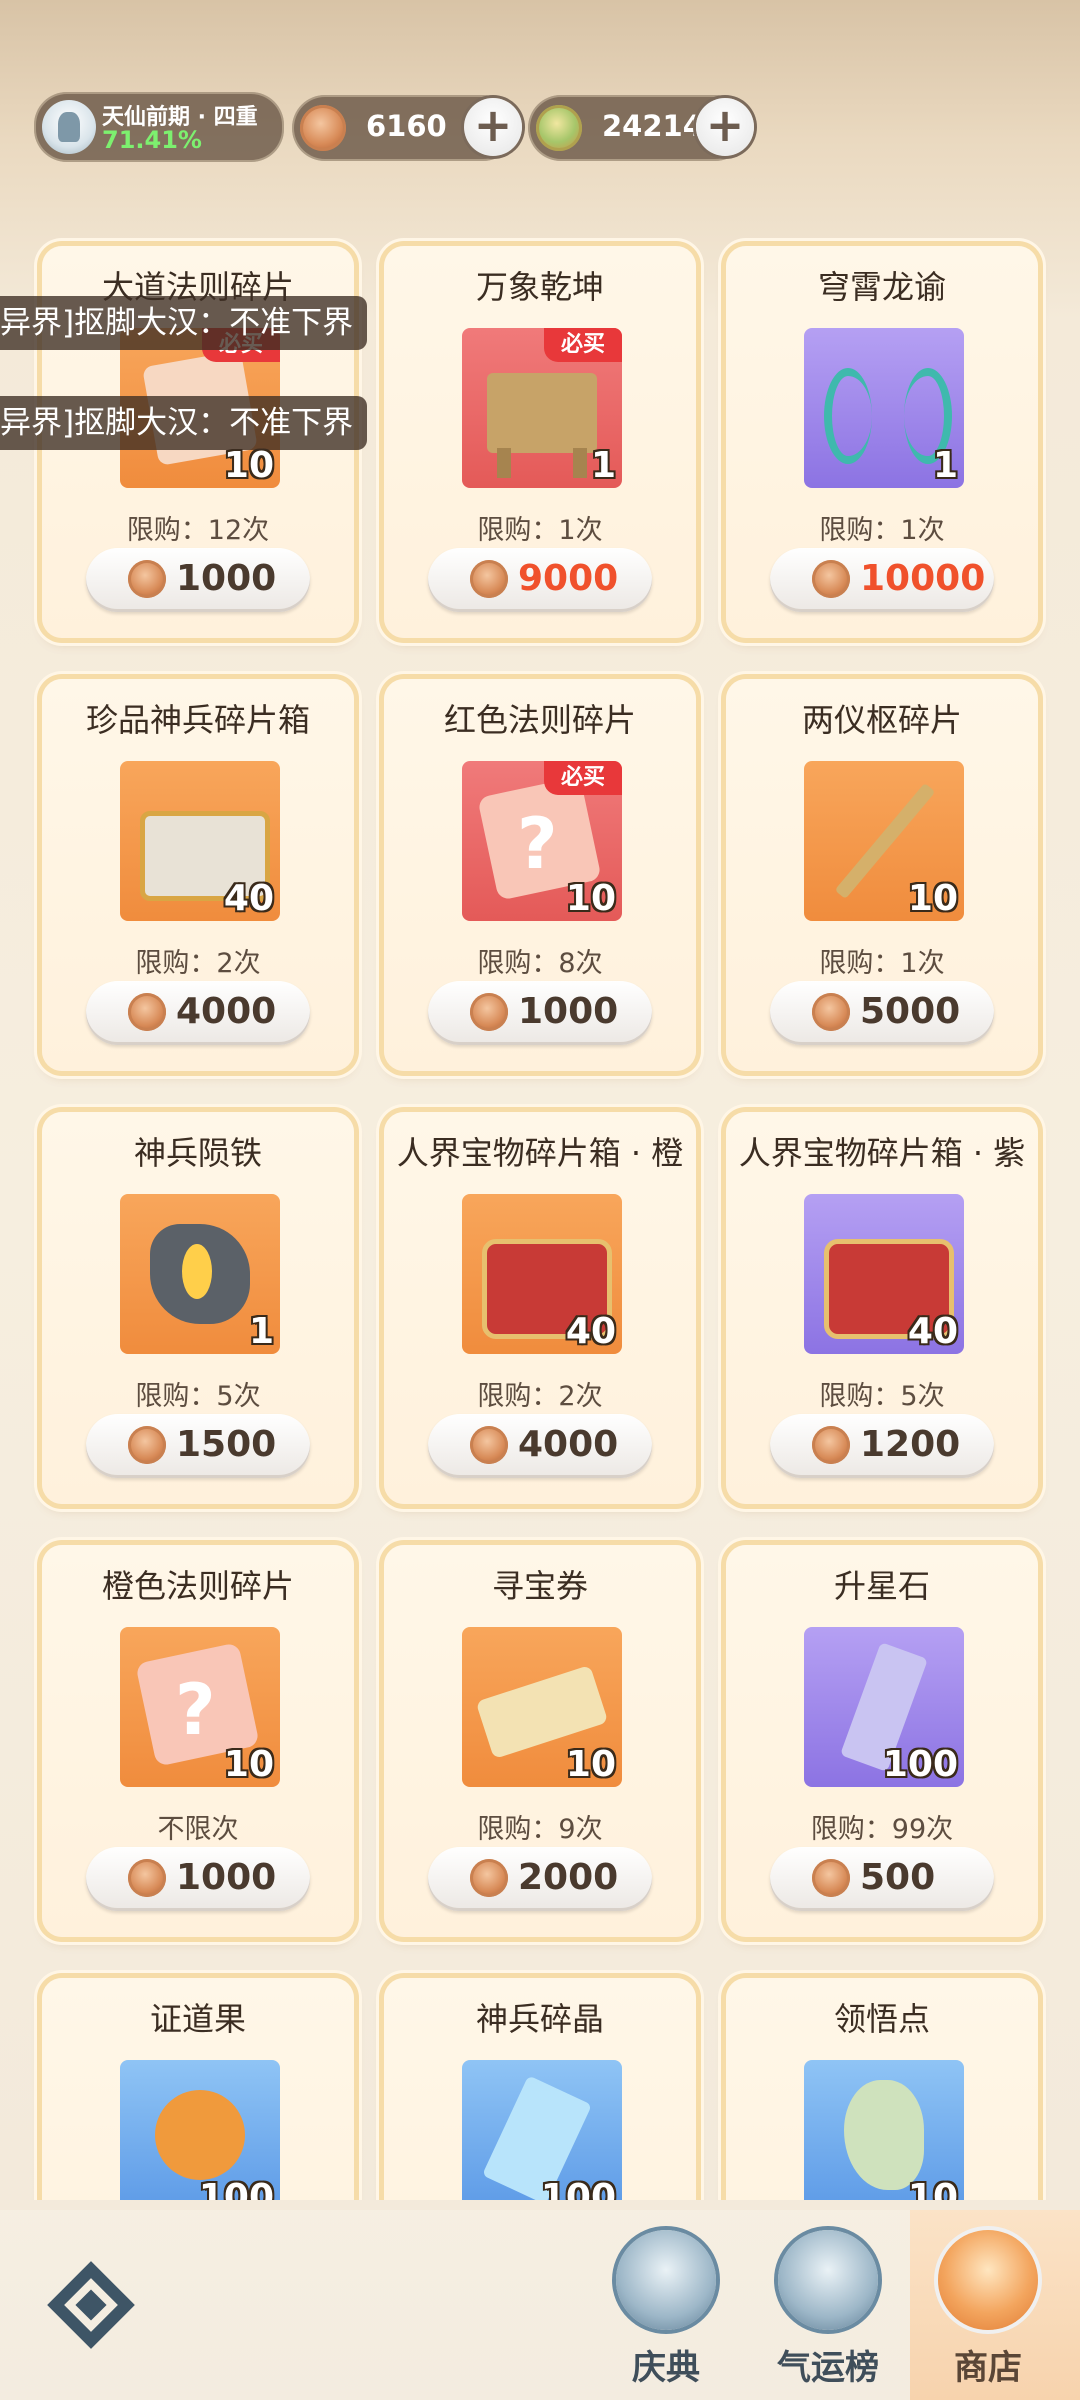  Describe the element at coordinates (184, 323) in the screenshot. I see `chat-message: 异界]抠脚大汉：不准下界` at that location.